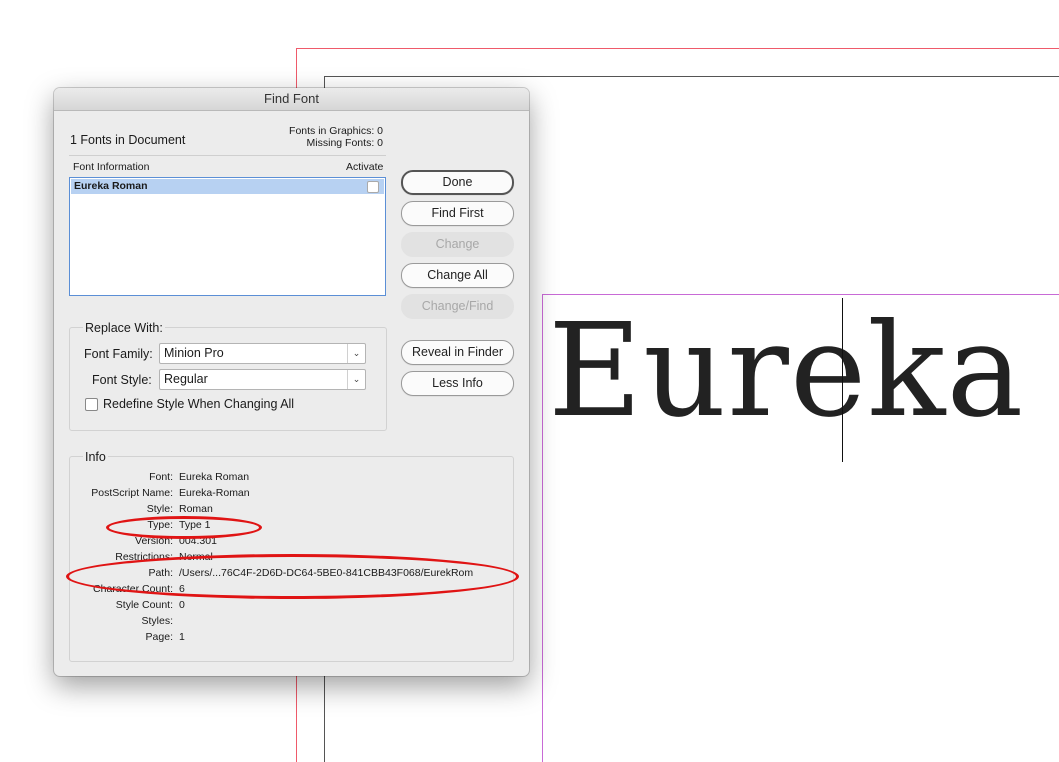 The image size is (1059, 762). What do you see at coordinates (214, 493) in the screenshot?
I see `info-value-postscript-name: Eureka-Roman` at bounding box center [214, 493].